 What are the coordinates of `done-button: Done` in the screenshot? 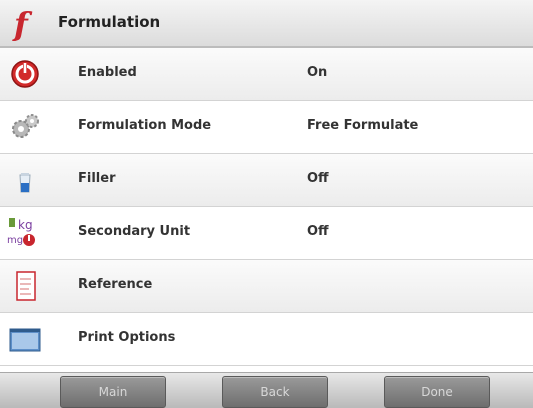 It's located at (437, 392).